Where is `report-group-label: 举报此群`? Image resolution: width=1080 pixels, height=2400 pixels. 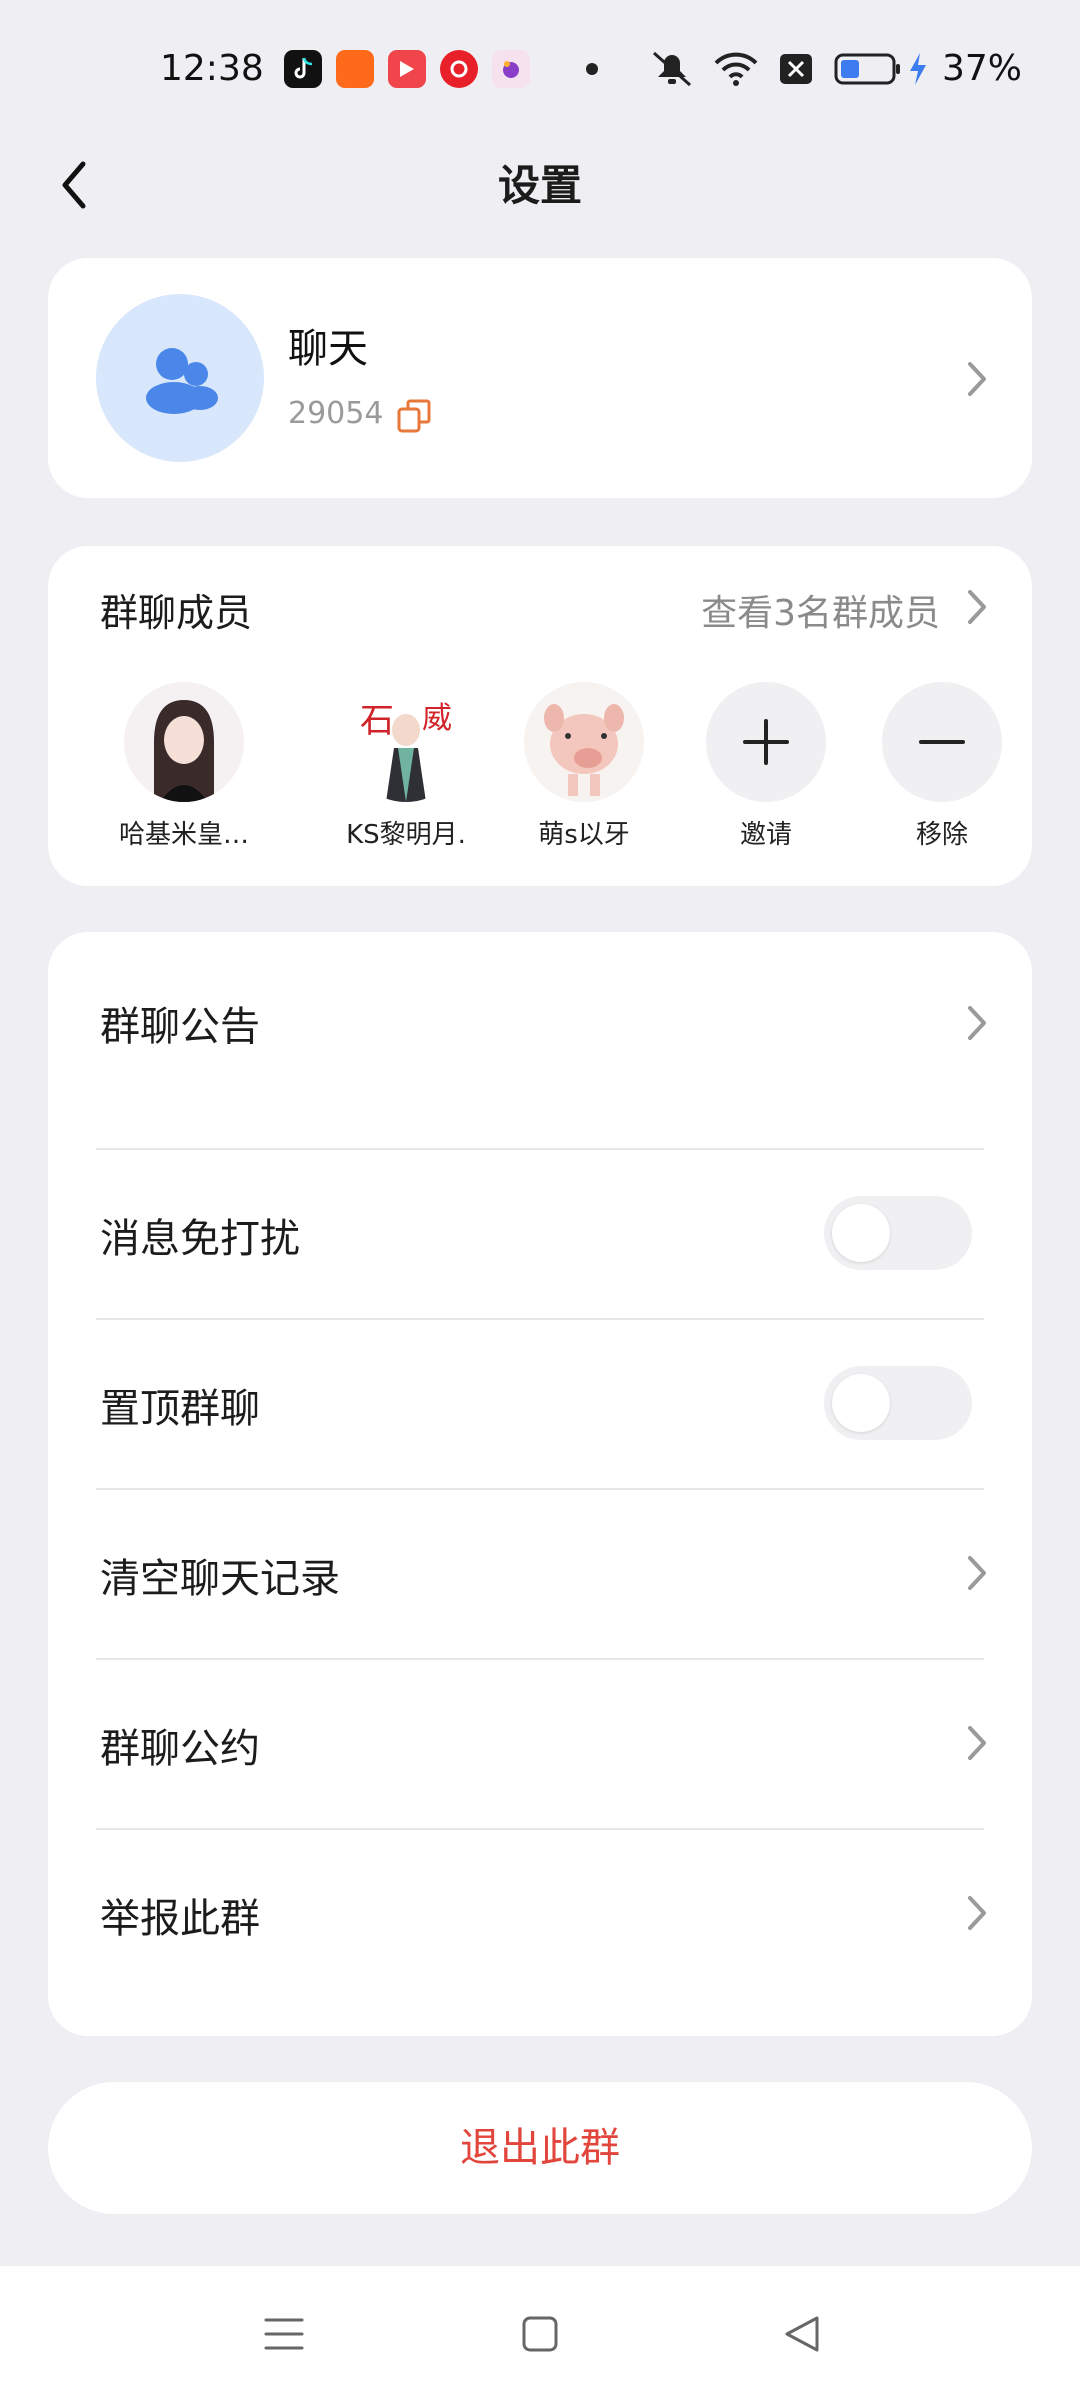
report-group-label: 举报此群 is located at coordinates (180, 1919).